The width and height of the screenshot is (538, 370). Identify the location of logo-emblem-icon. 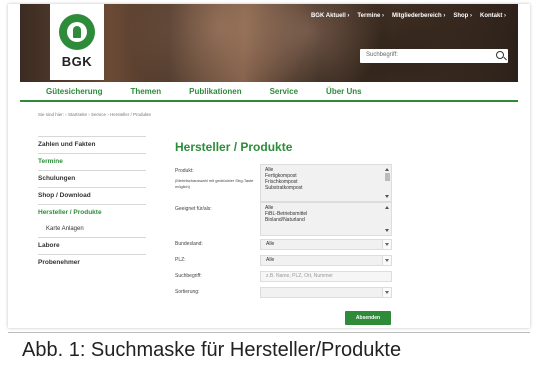
(77, 32).